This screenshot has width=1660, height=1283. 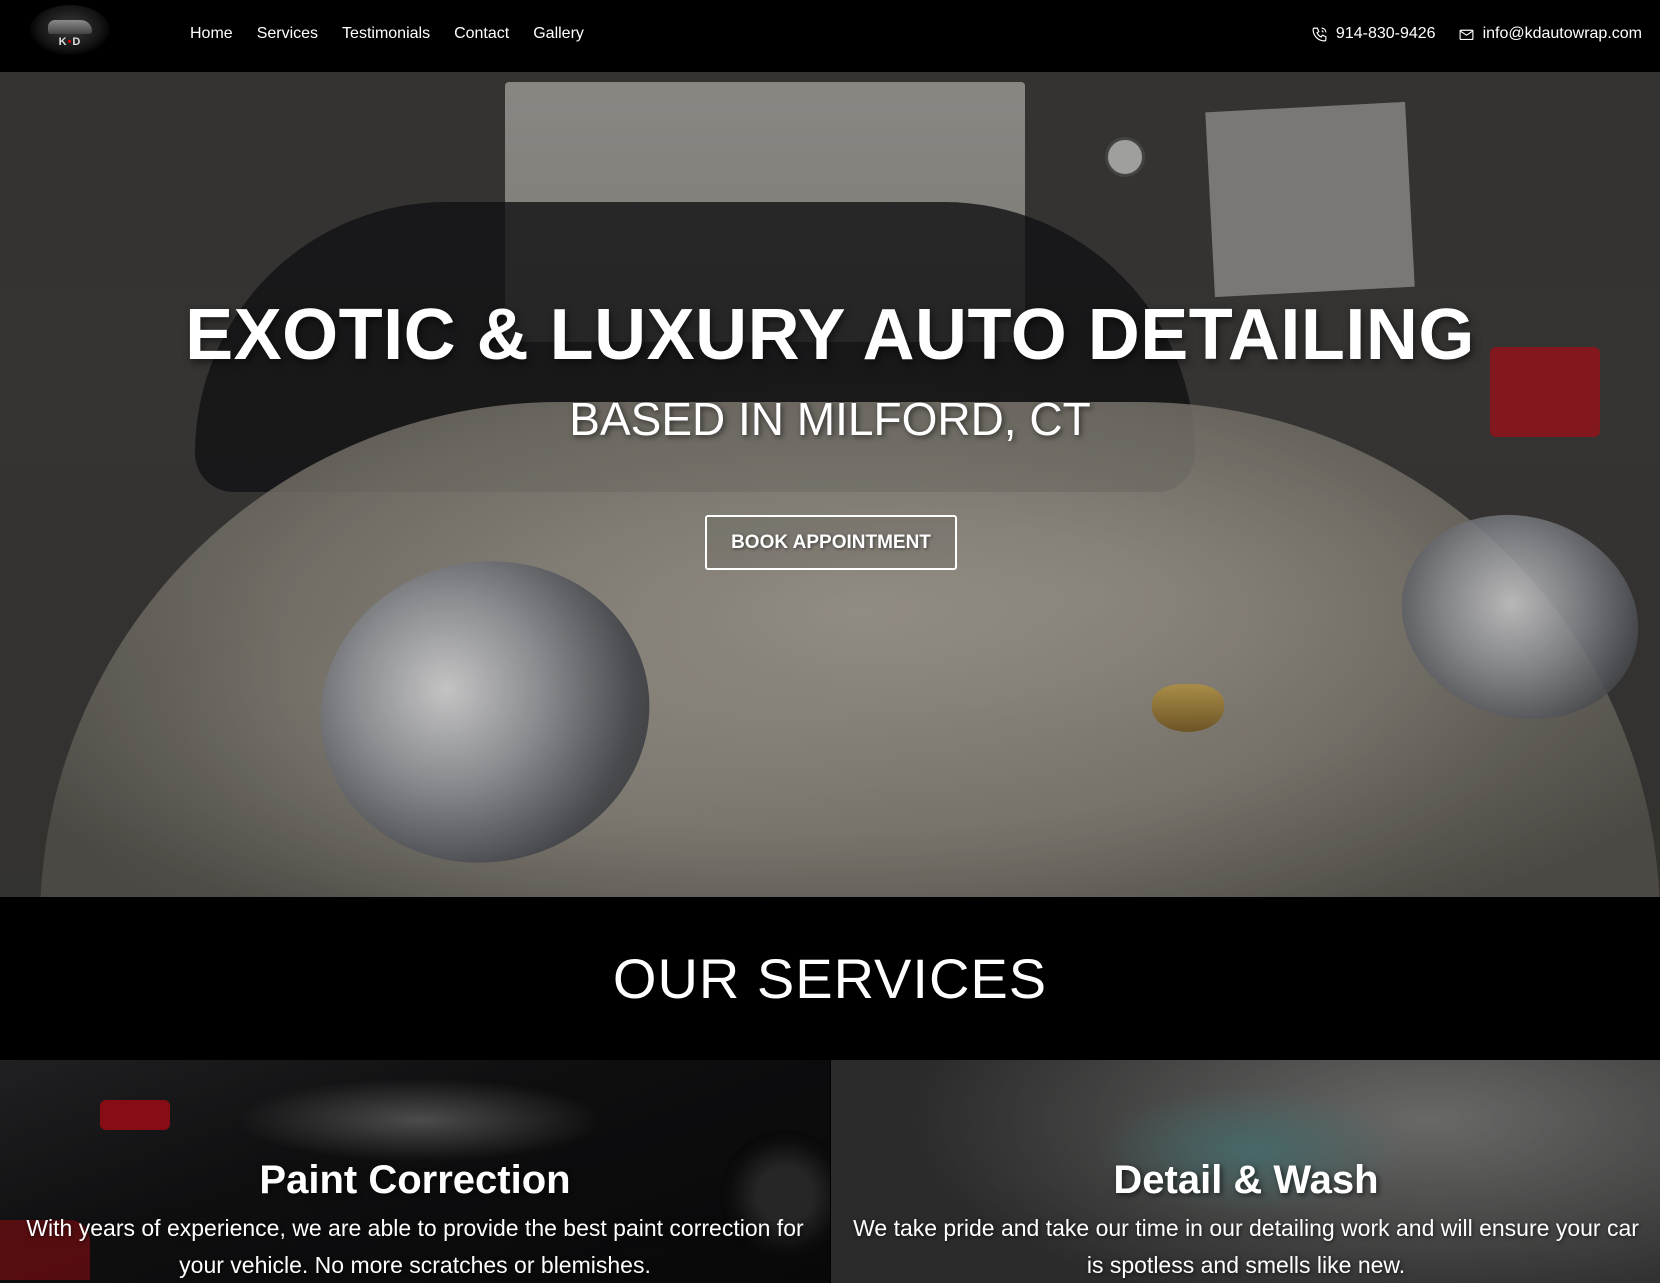 I want to click on nav-testimonials: Testimonials, so click(x=386, y=34).